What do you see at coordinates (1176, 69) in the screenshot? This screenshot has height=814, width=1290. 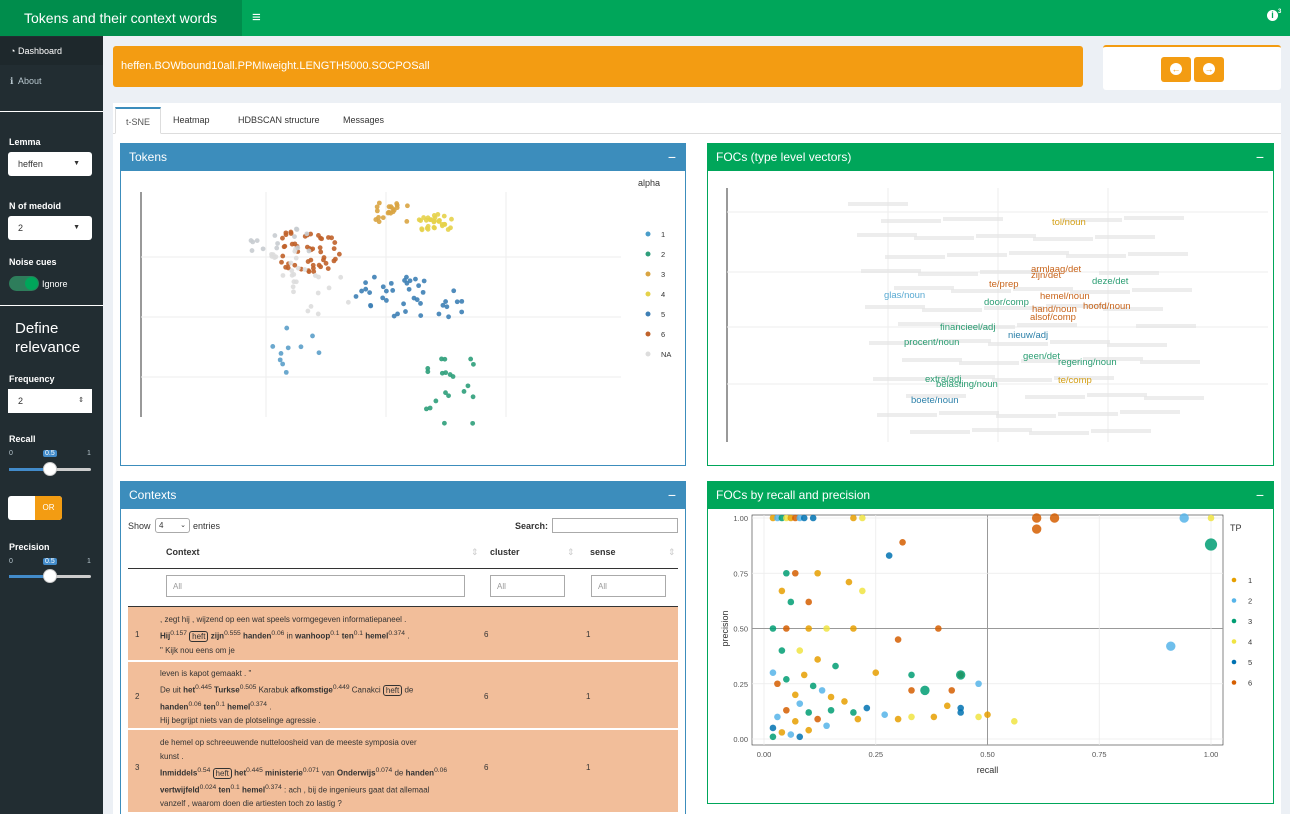 I see `previous-model-button: ←` at bounding box center [1176, 69].